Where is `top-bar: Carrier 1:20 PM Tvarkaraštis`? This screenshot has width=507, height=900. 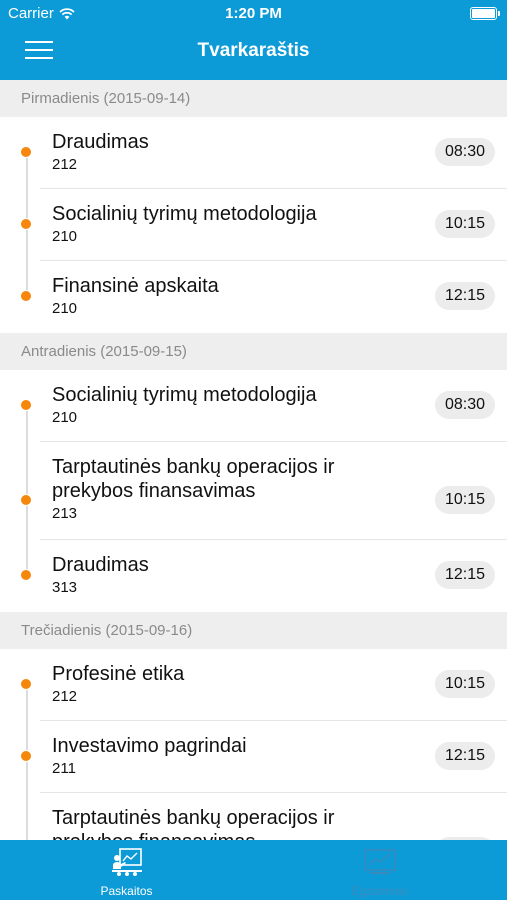
top-bar: Carrier 1:20 PM Tvarkaraštis is located at coordinates (253, 40).